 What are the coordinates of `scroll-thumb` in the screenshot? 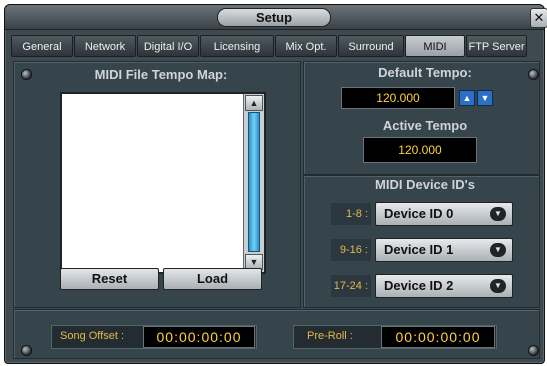 It's located at (254, 182).